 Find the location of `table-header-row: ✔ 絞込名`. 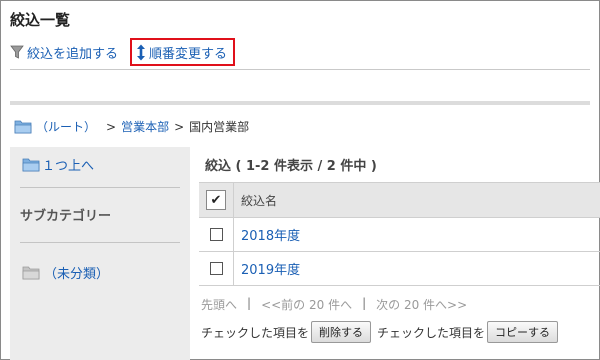

table-header-row: ✔ 絞込名 is located at coordinates (399, 200).